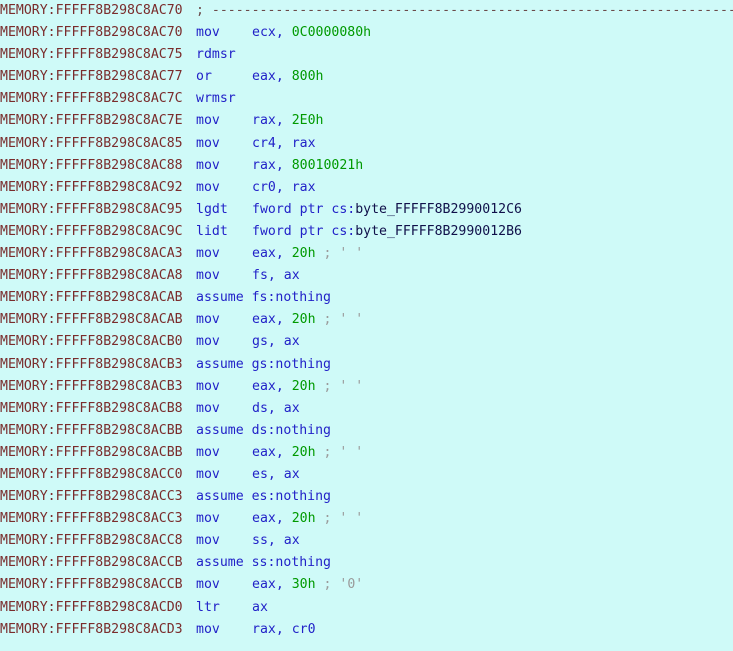 The width and height of the screenshot is (733, 651). What do you see at coordinates (366, 188) in the screenshot?
I see `disassembly-line: MEMORY:FFFFF8B298C8AC92 mov cr0, rax` at bounding box center [366, 188].